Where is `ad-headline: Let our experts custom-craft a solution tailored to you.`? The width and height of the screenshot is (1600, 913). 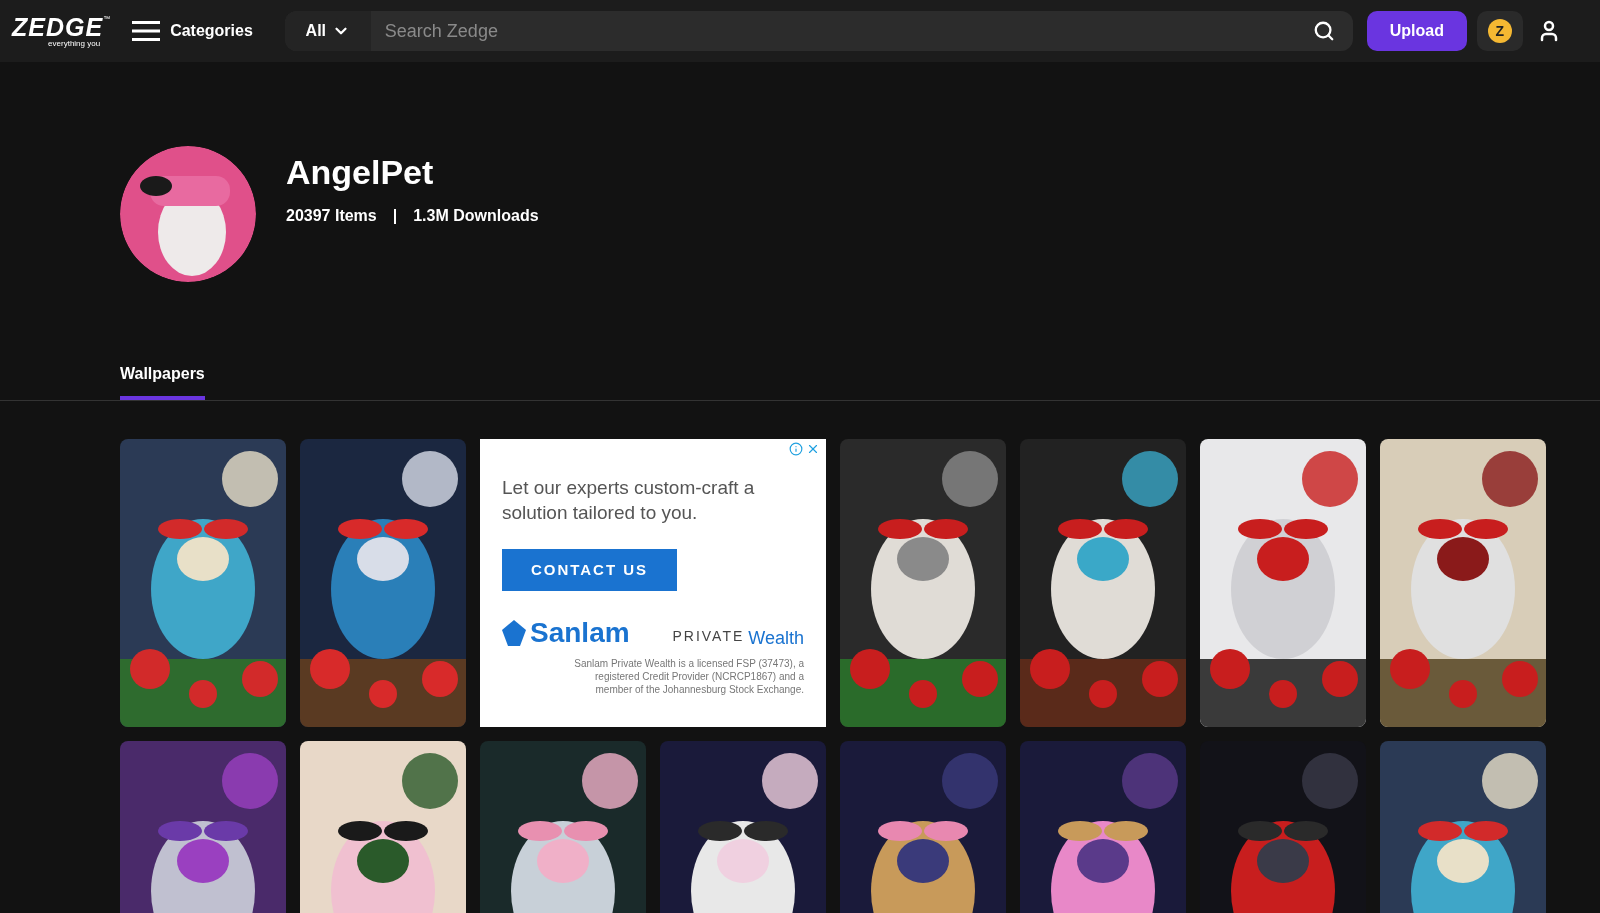
ad-headline: Let our experts custom-craft a solution tailored to you. is located at coordinates (629, 500).